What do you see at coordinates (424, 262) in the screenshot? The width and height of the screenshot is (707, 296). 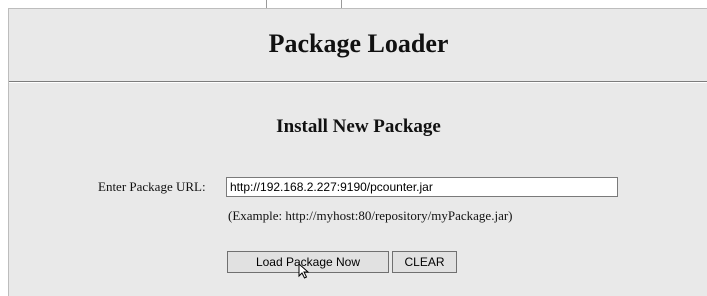 I see `clear-button: CLEAR` at bounding box center [424, 262].